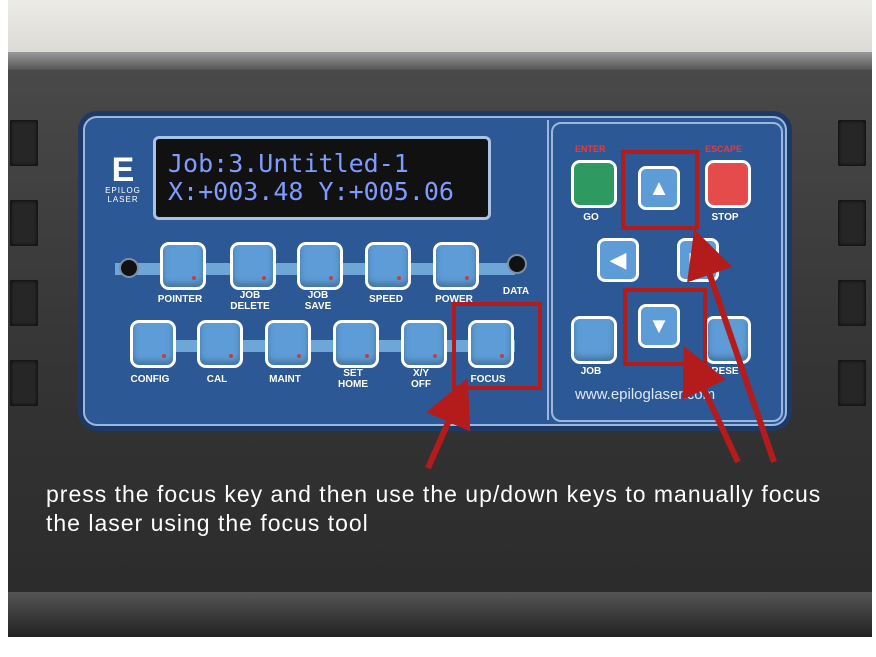 The width and height of the screenshot is (876, 657). Describe the element at coordinates (711, 405) in the screenshot. I see `arrow-to-down-key` at that location.